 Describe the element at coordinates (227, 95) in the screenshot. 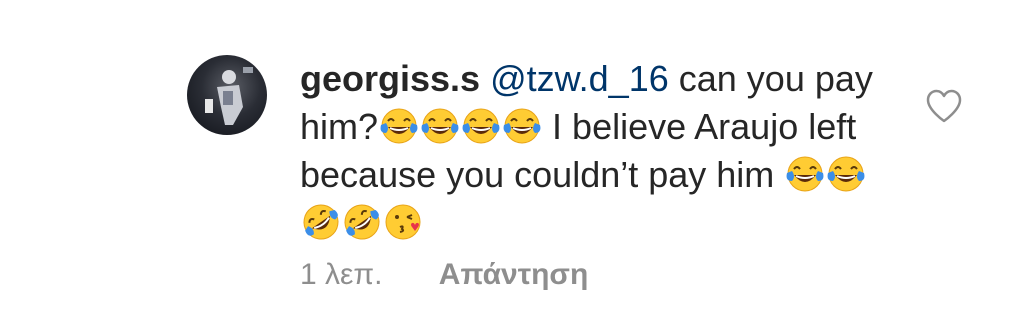

I see `avatar` at that location.